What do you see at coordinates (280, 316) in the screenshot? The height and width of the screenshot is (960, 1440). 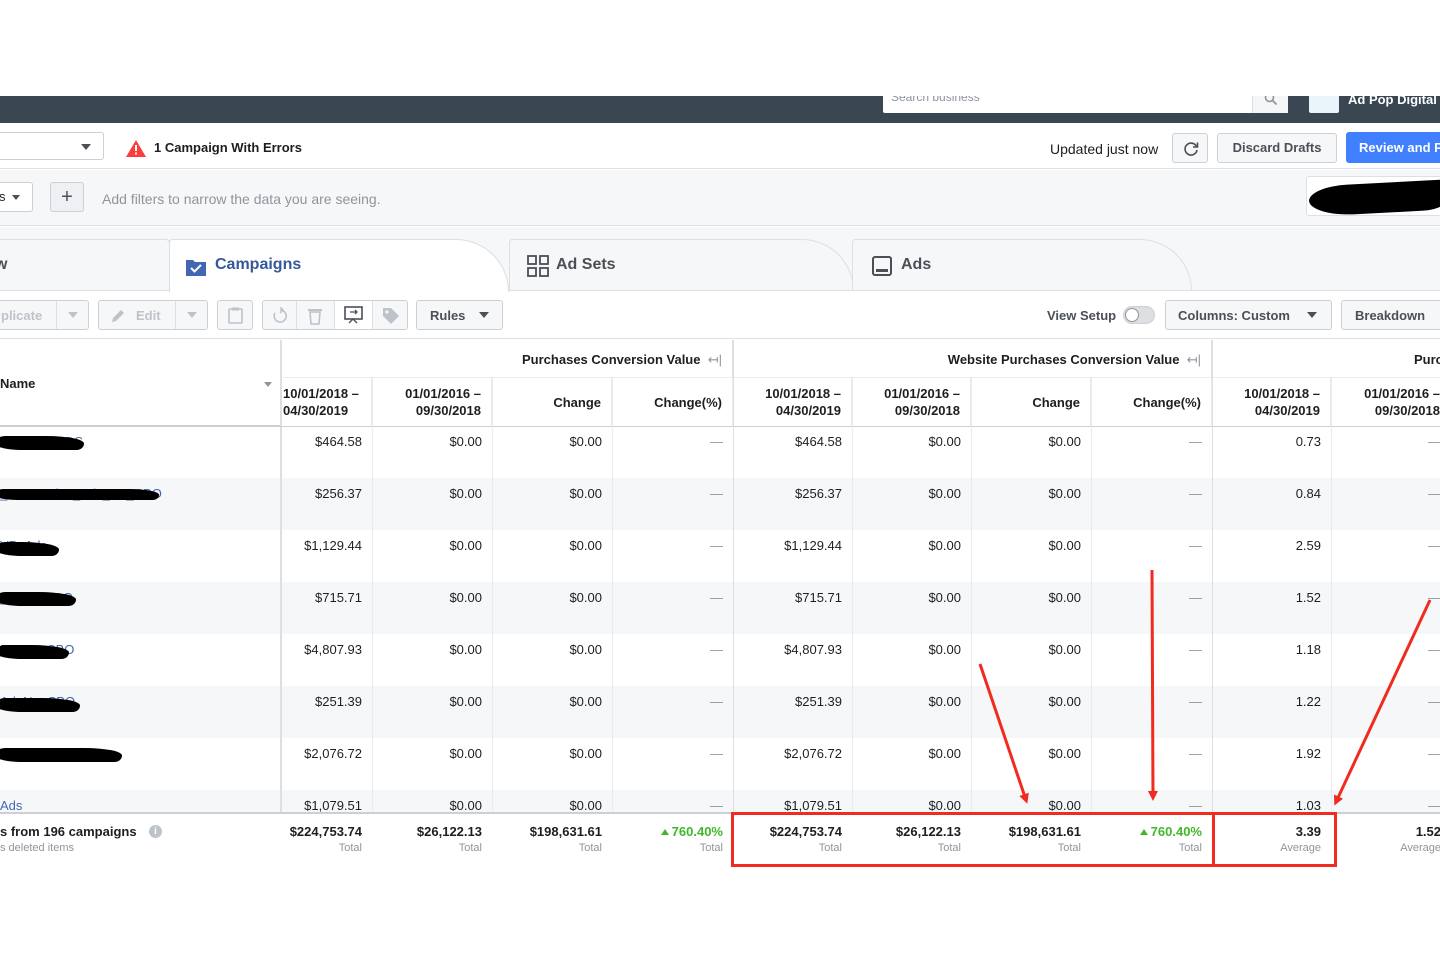 I see `undo-icon` at bounding box center [280, 316].